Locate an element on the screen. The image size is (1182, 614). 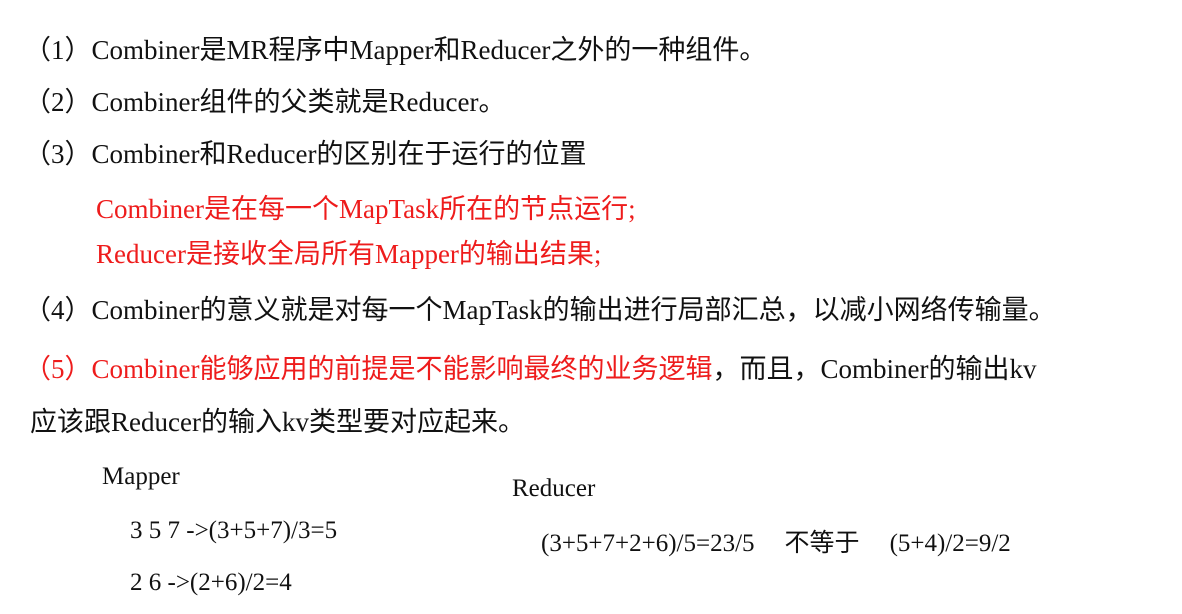
point-3: （3）Combiner和Reducer的区别在于运行的位置 is located at coordinates (305, 154).